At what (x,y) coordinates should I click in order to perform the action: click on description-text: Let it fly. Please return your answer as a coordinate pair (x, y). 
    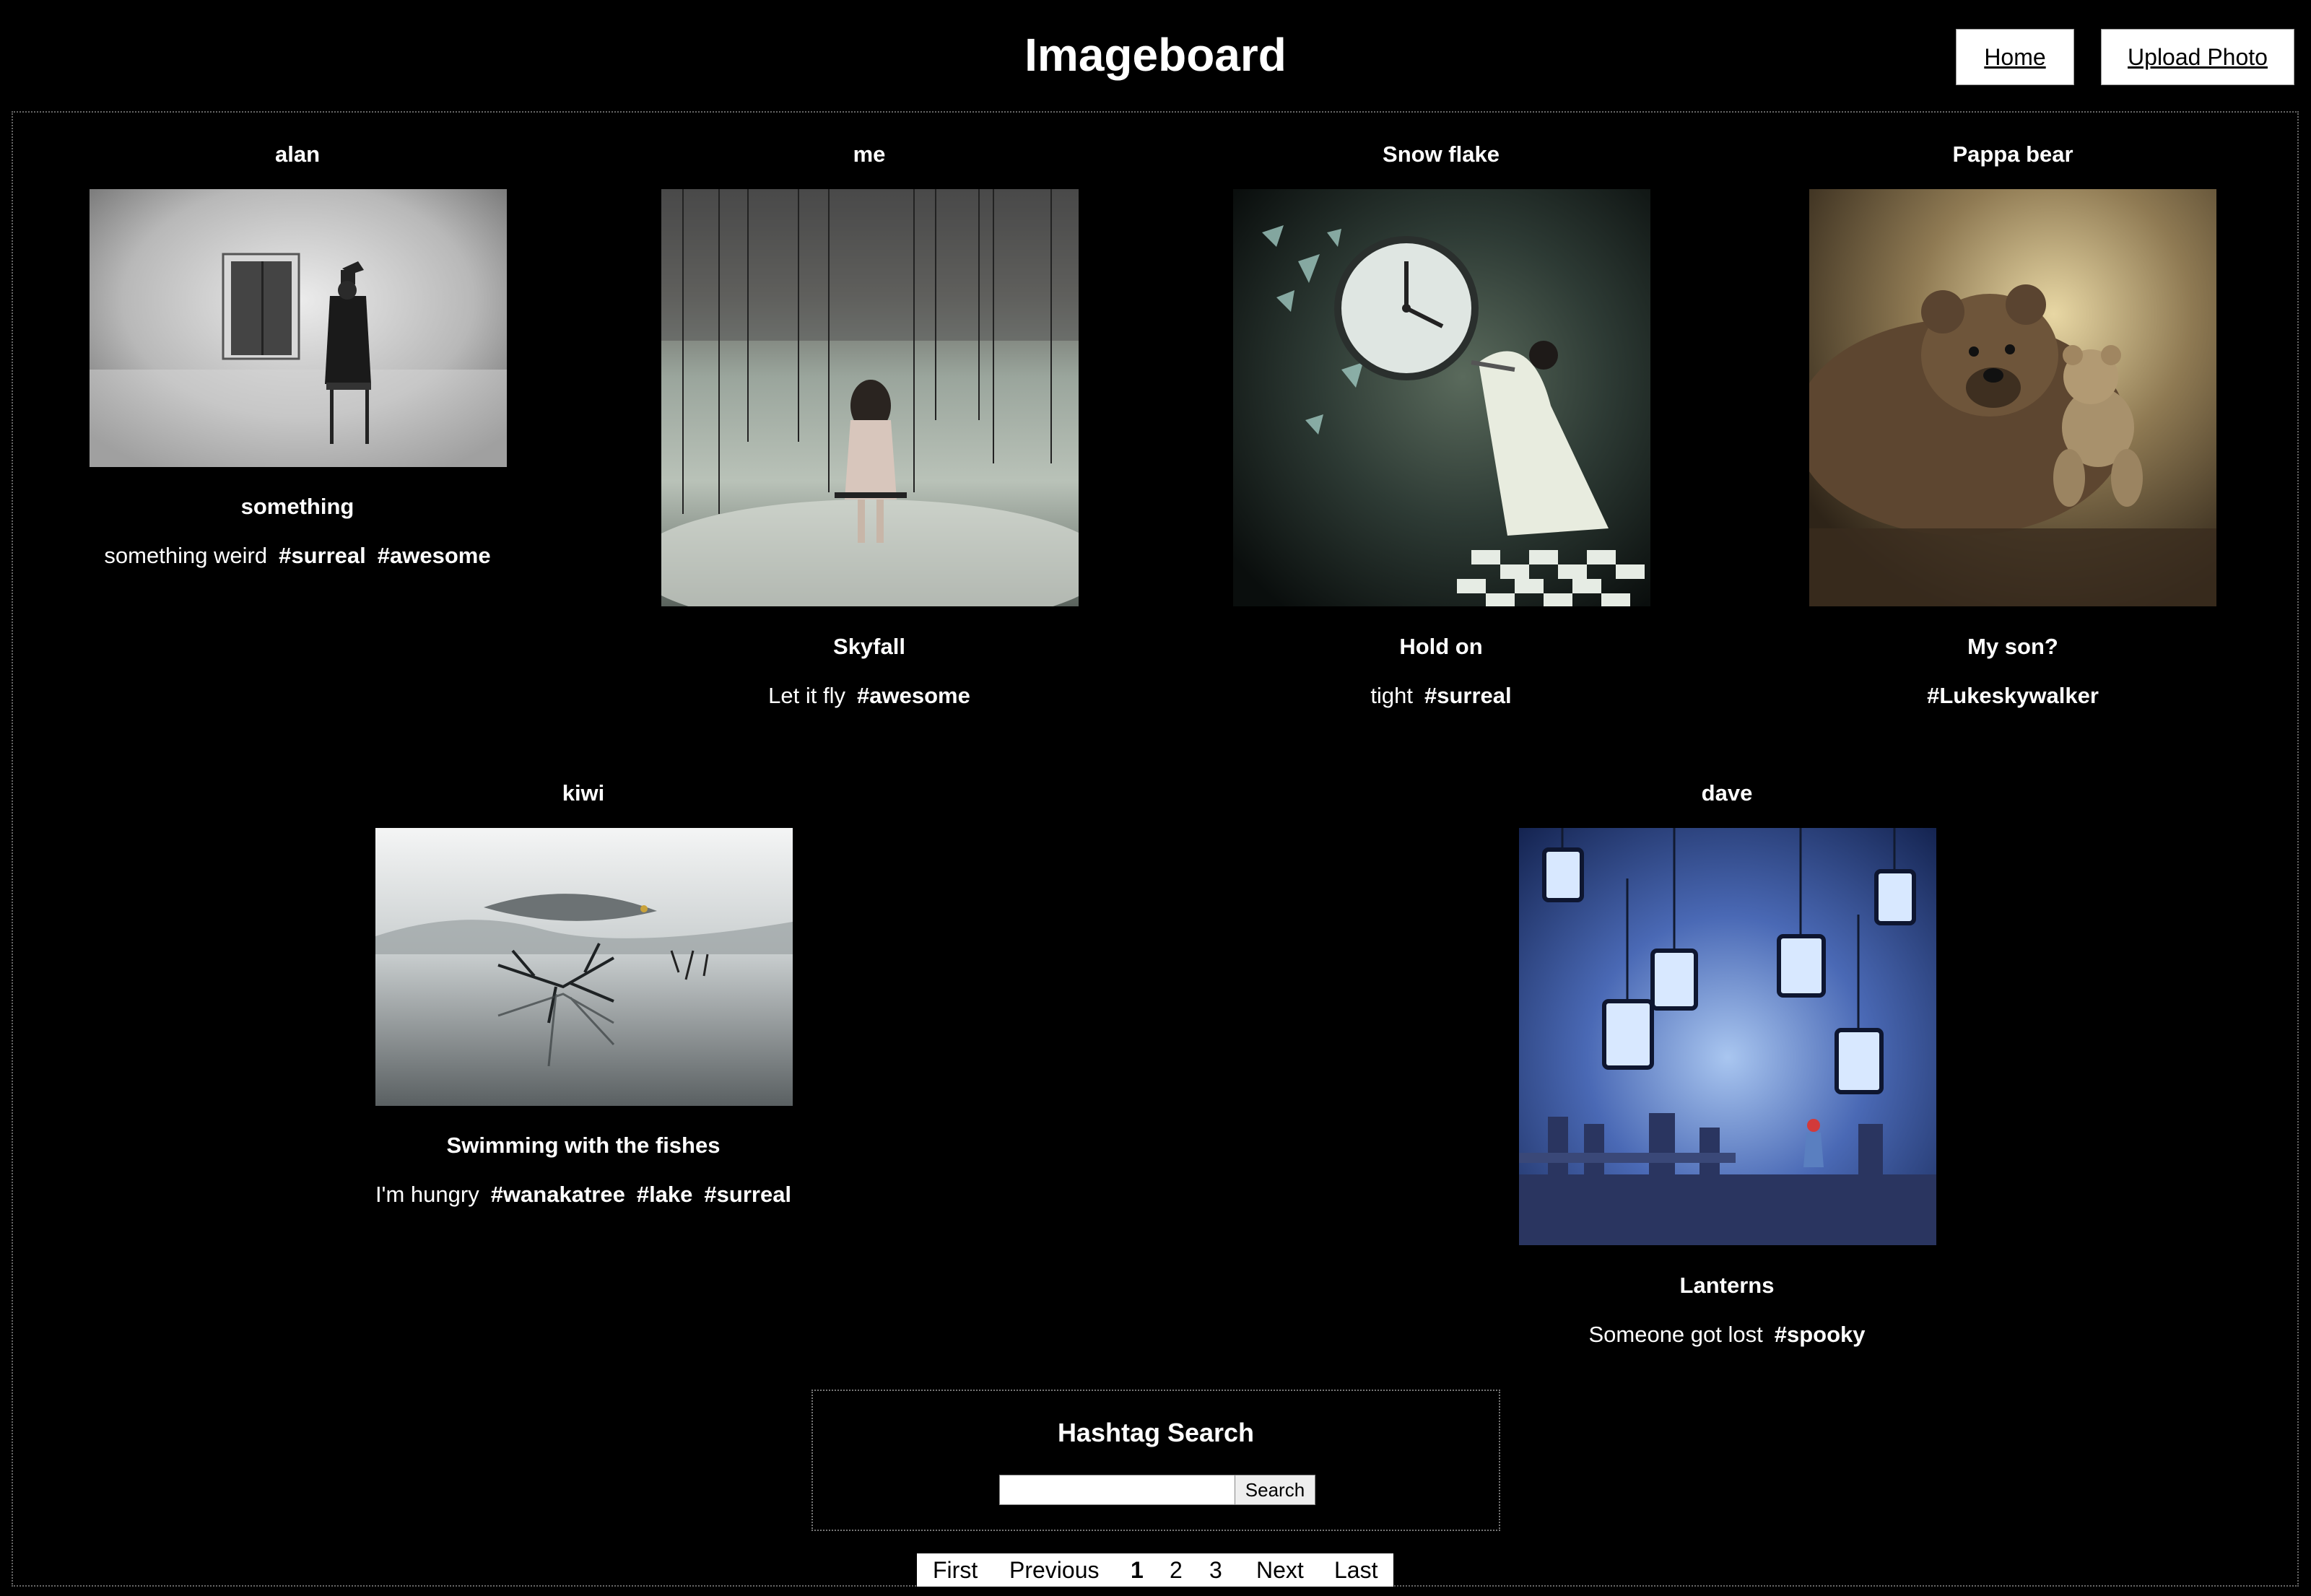
    Looking at the image, I should click on (806, 696).